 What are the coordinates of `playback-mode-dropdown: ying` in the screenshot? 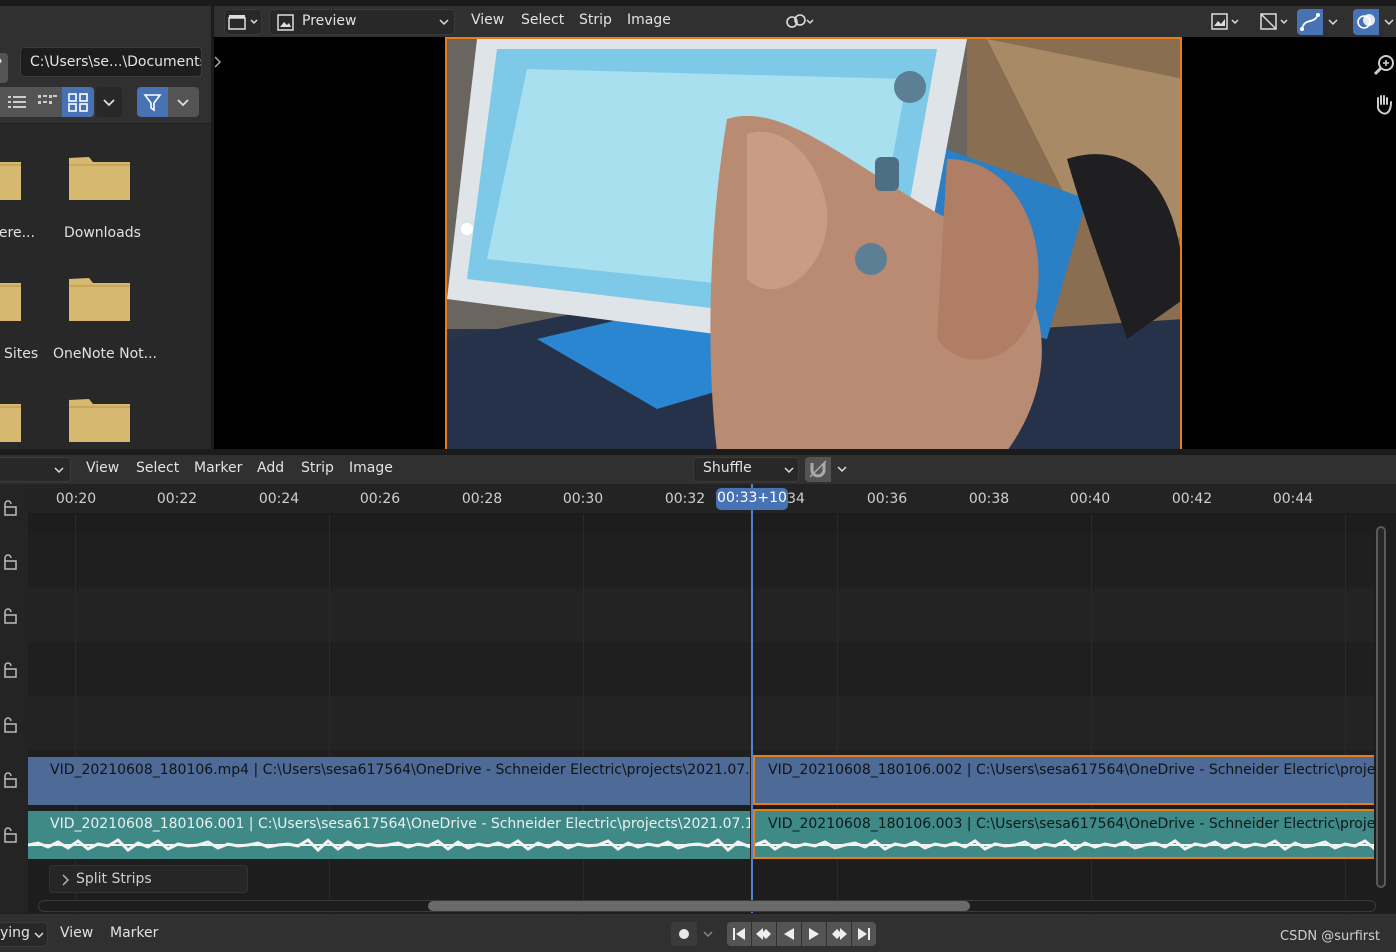 It's located at (24, 934).